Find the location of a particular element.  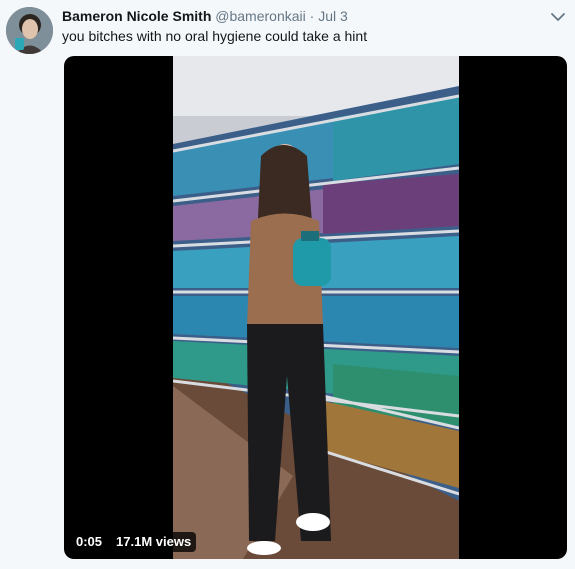

chevron-down-icon is located at coordinates (558, 17).